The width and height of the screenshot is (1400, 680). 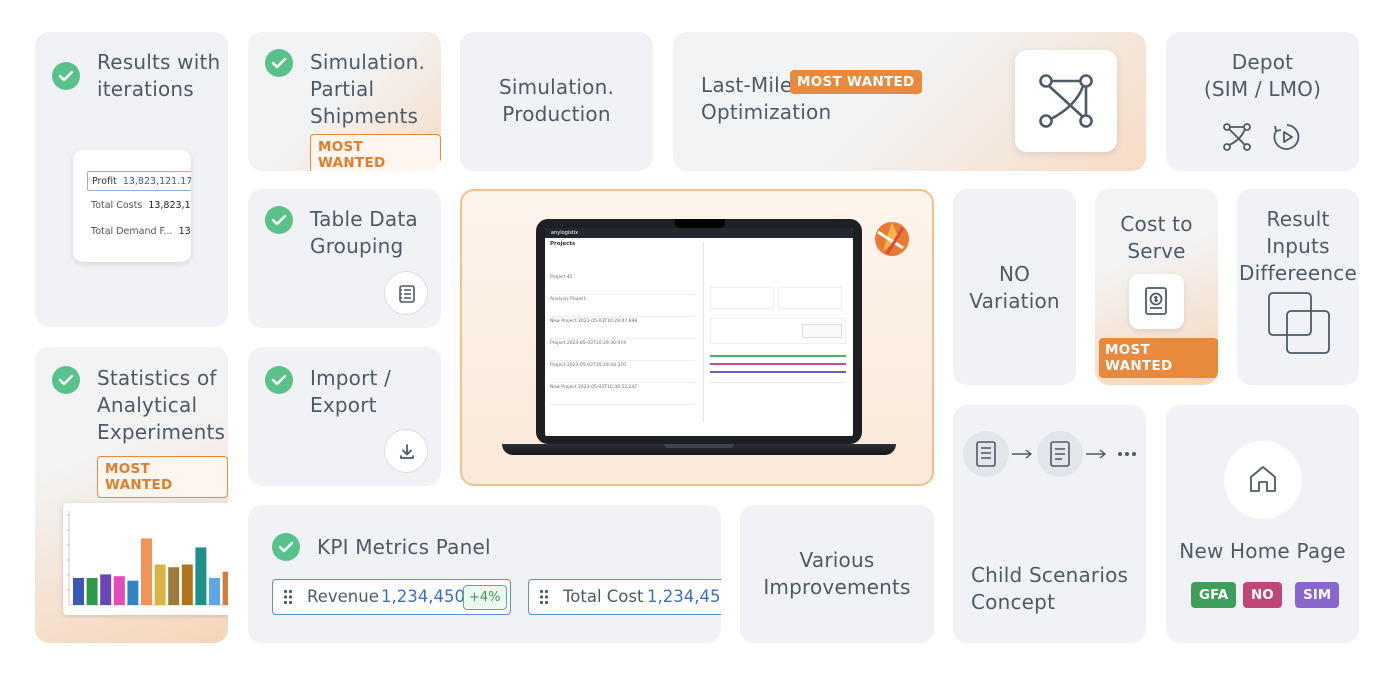 I want to click on card-last-mile-optimization: Last-Mile Optimization MOST WANTED, so click(x=909, y=101).